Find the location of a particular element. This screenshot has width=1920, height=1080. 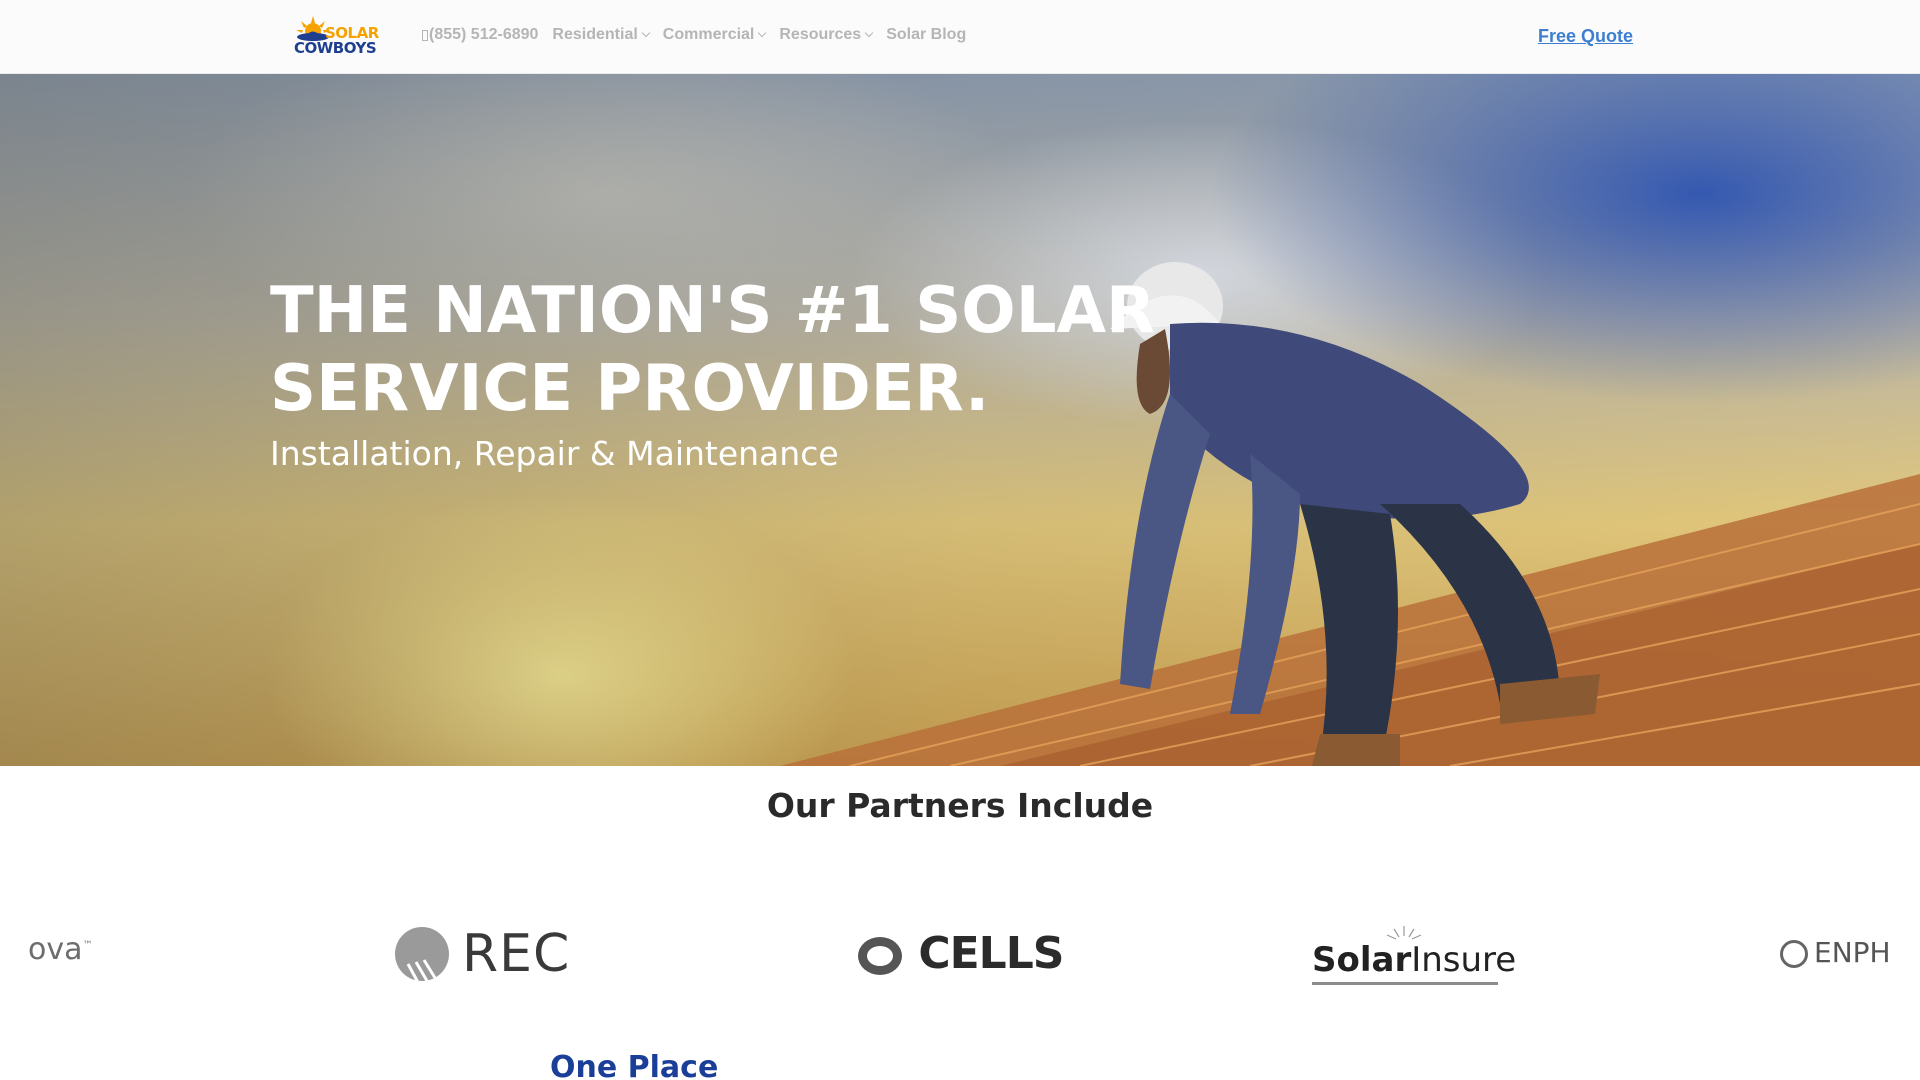

partner-ova-text: ova is located at coordinates (55, 949).